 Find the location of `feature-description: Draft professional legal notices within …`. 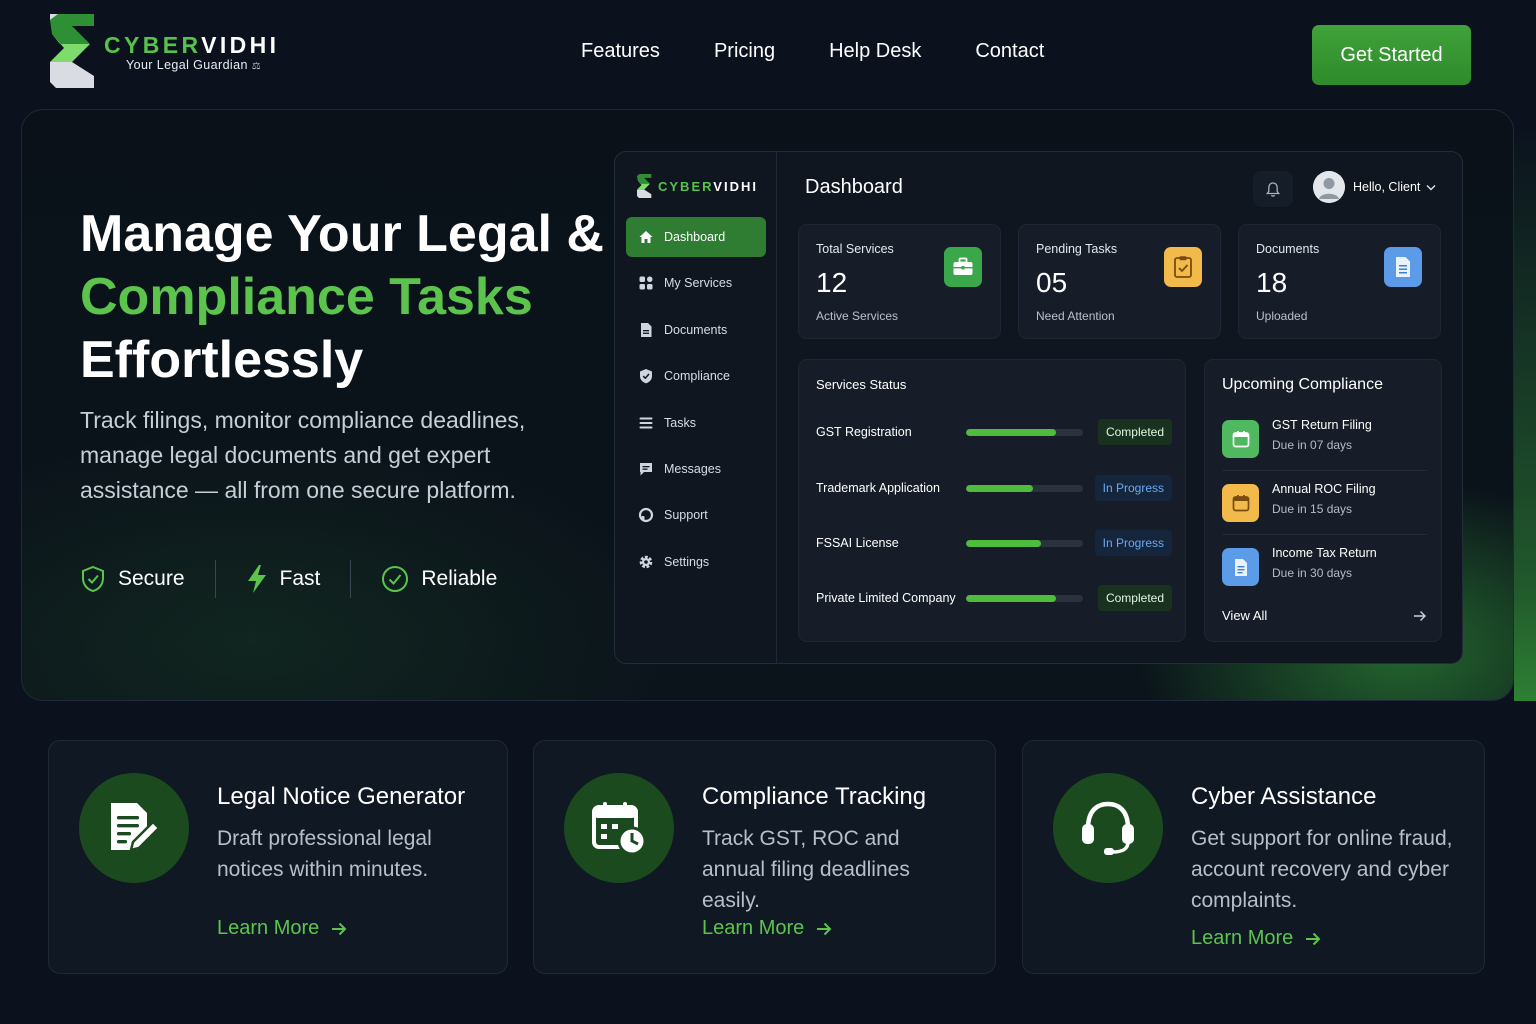

feature-description: Draft professional legal notices within … is located at coordinates (324, 854).